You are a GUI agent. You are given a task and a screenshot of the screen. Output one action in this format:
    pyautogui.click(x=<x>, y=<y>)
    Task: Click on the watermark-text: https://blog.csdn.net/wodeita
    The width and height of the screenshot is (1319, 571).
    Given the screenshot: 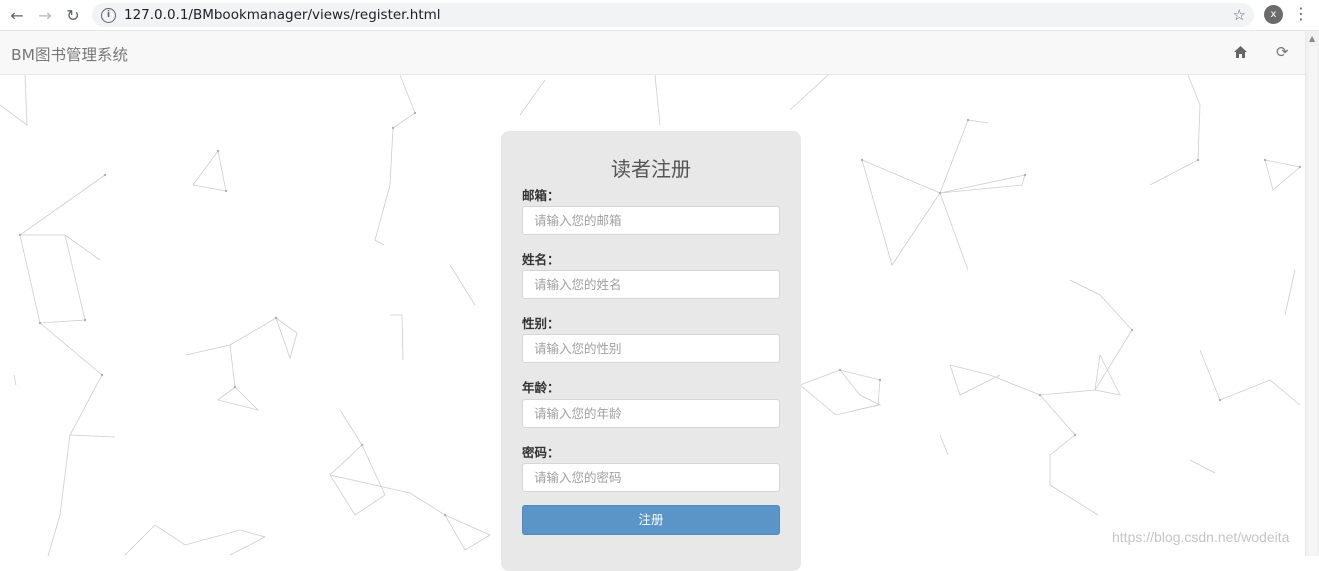 What is the action you would take?
    pyautogui.click(x=1201, y=537)
    